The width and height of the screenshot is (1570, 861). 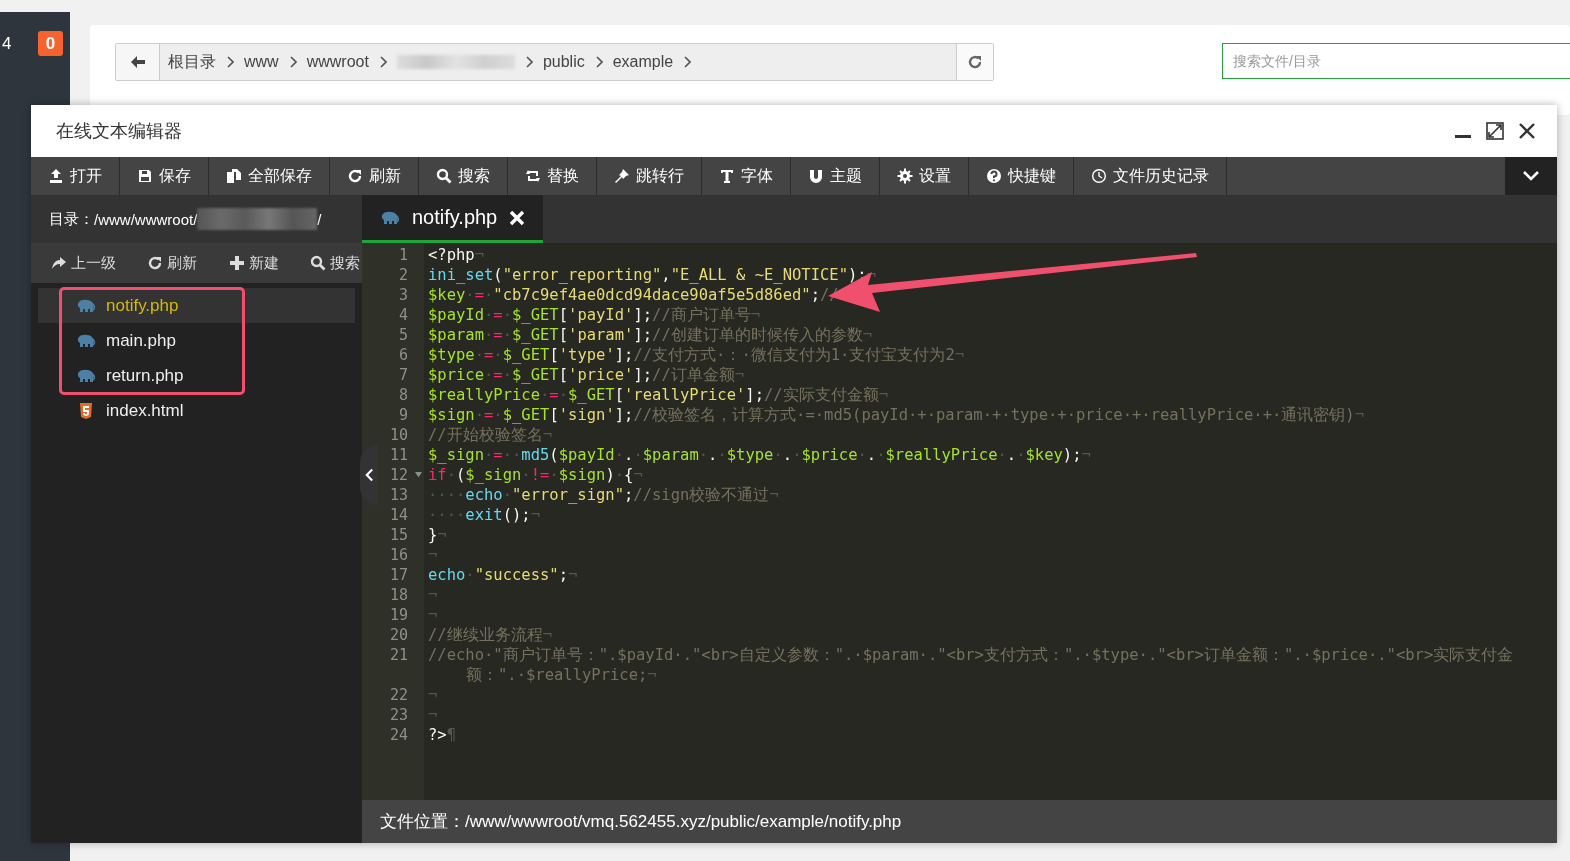 I want to click on code-line: //echo·"商户订单号：".$payId·."<br>自定义参数：".·$param·."<br>支付方式：".·$type·."<br>订单金额：".·$price·."<br>实际支付金额：".·$reallyPrice;¬, so click(x=971, y=665).